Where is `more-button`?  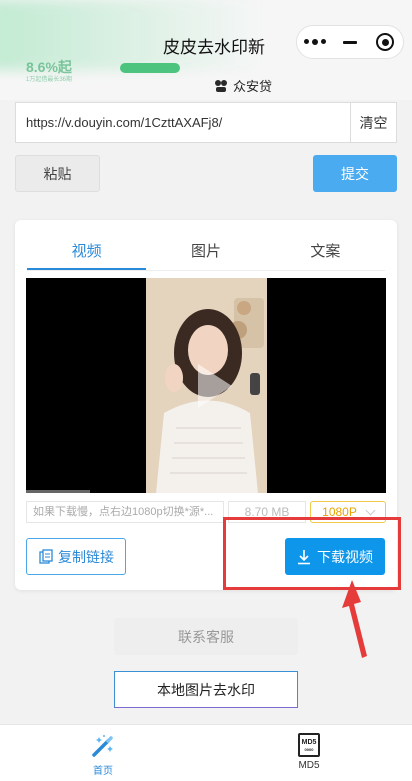
more-button is located at coordinates (314, 42).